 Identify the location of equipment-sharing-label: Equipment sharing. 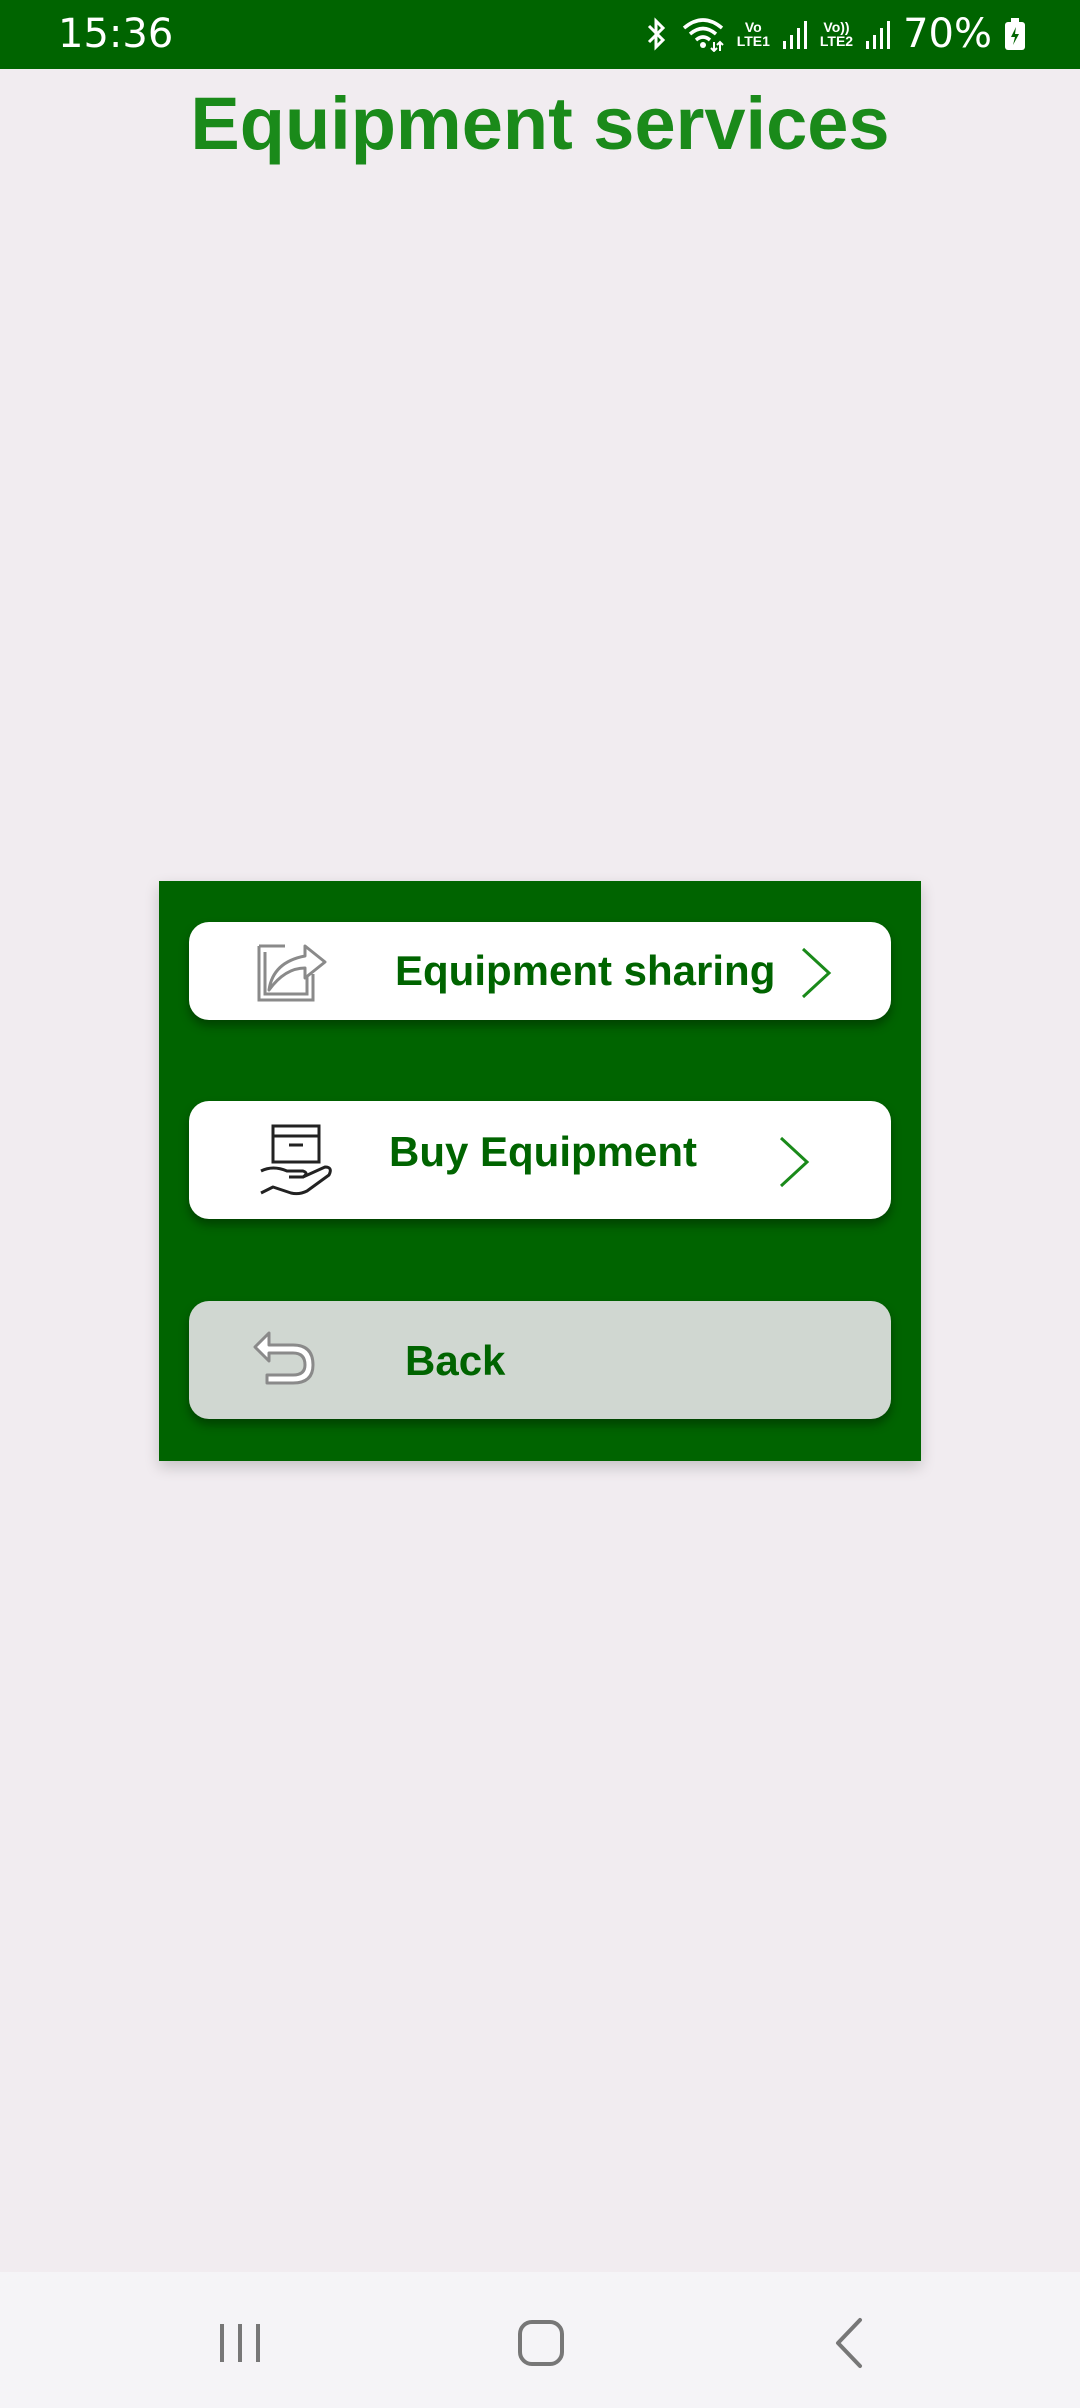
(585, 970).